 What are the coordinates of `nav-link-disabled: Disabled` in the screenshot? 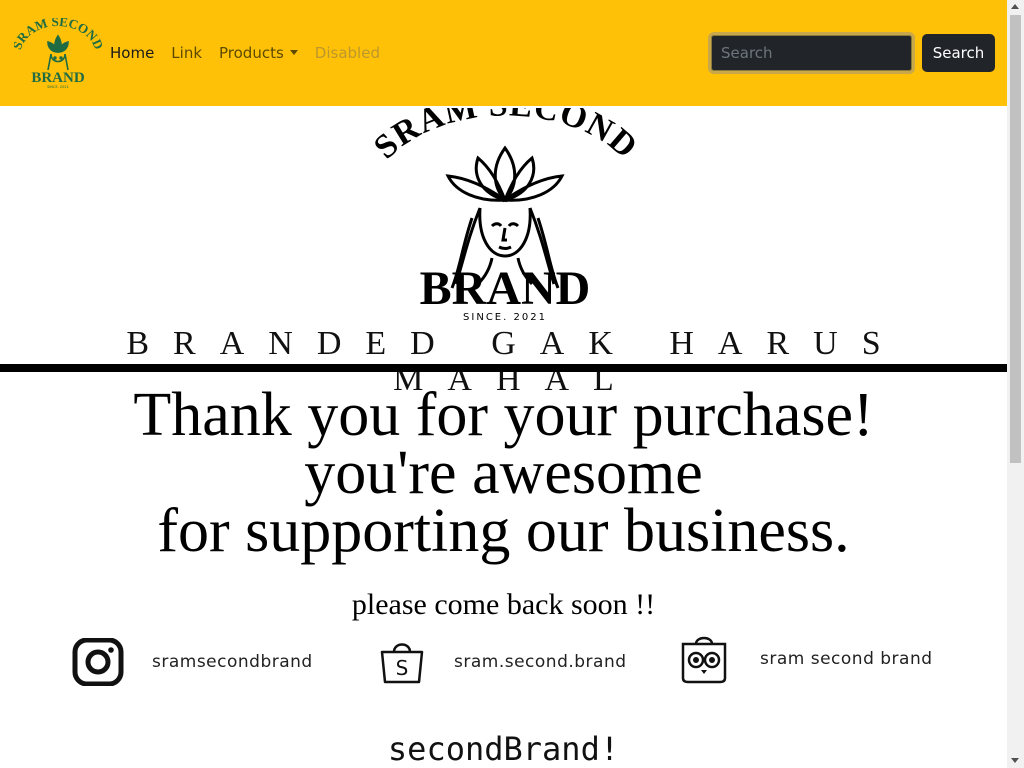 It's located at (347, 53).